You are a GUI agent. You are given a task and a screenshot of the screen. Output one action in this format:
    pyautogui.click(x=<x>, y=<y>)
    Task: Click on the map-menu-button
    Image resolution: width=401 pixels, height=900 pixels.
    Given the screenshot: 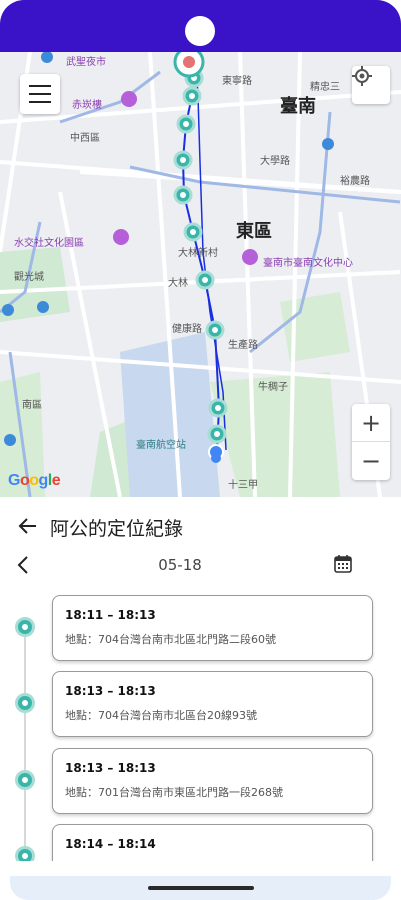 What is the action you would take?
    pyautogui.click(x=40, y=94)
    